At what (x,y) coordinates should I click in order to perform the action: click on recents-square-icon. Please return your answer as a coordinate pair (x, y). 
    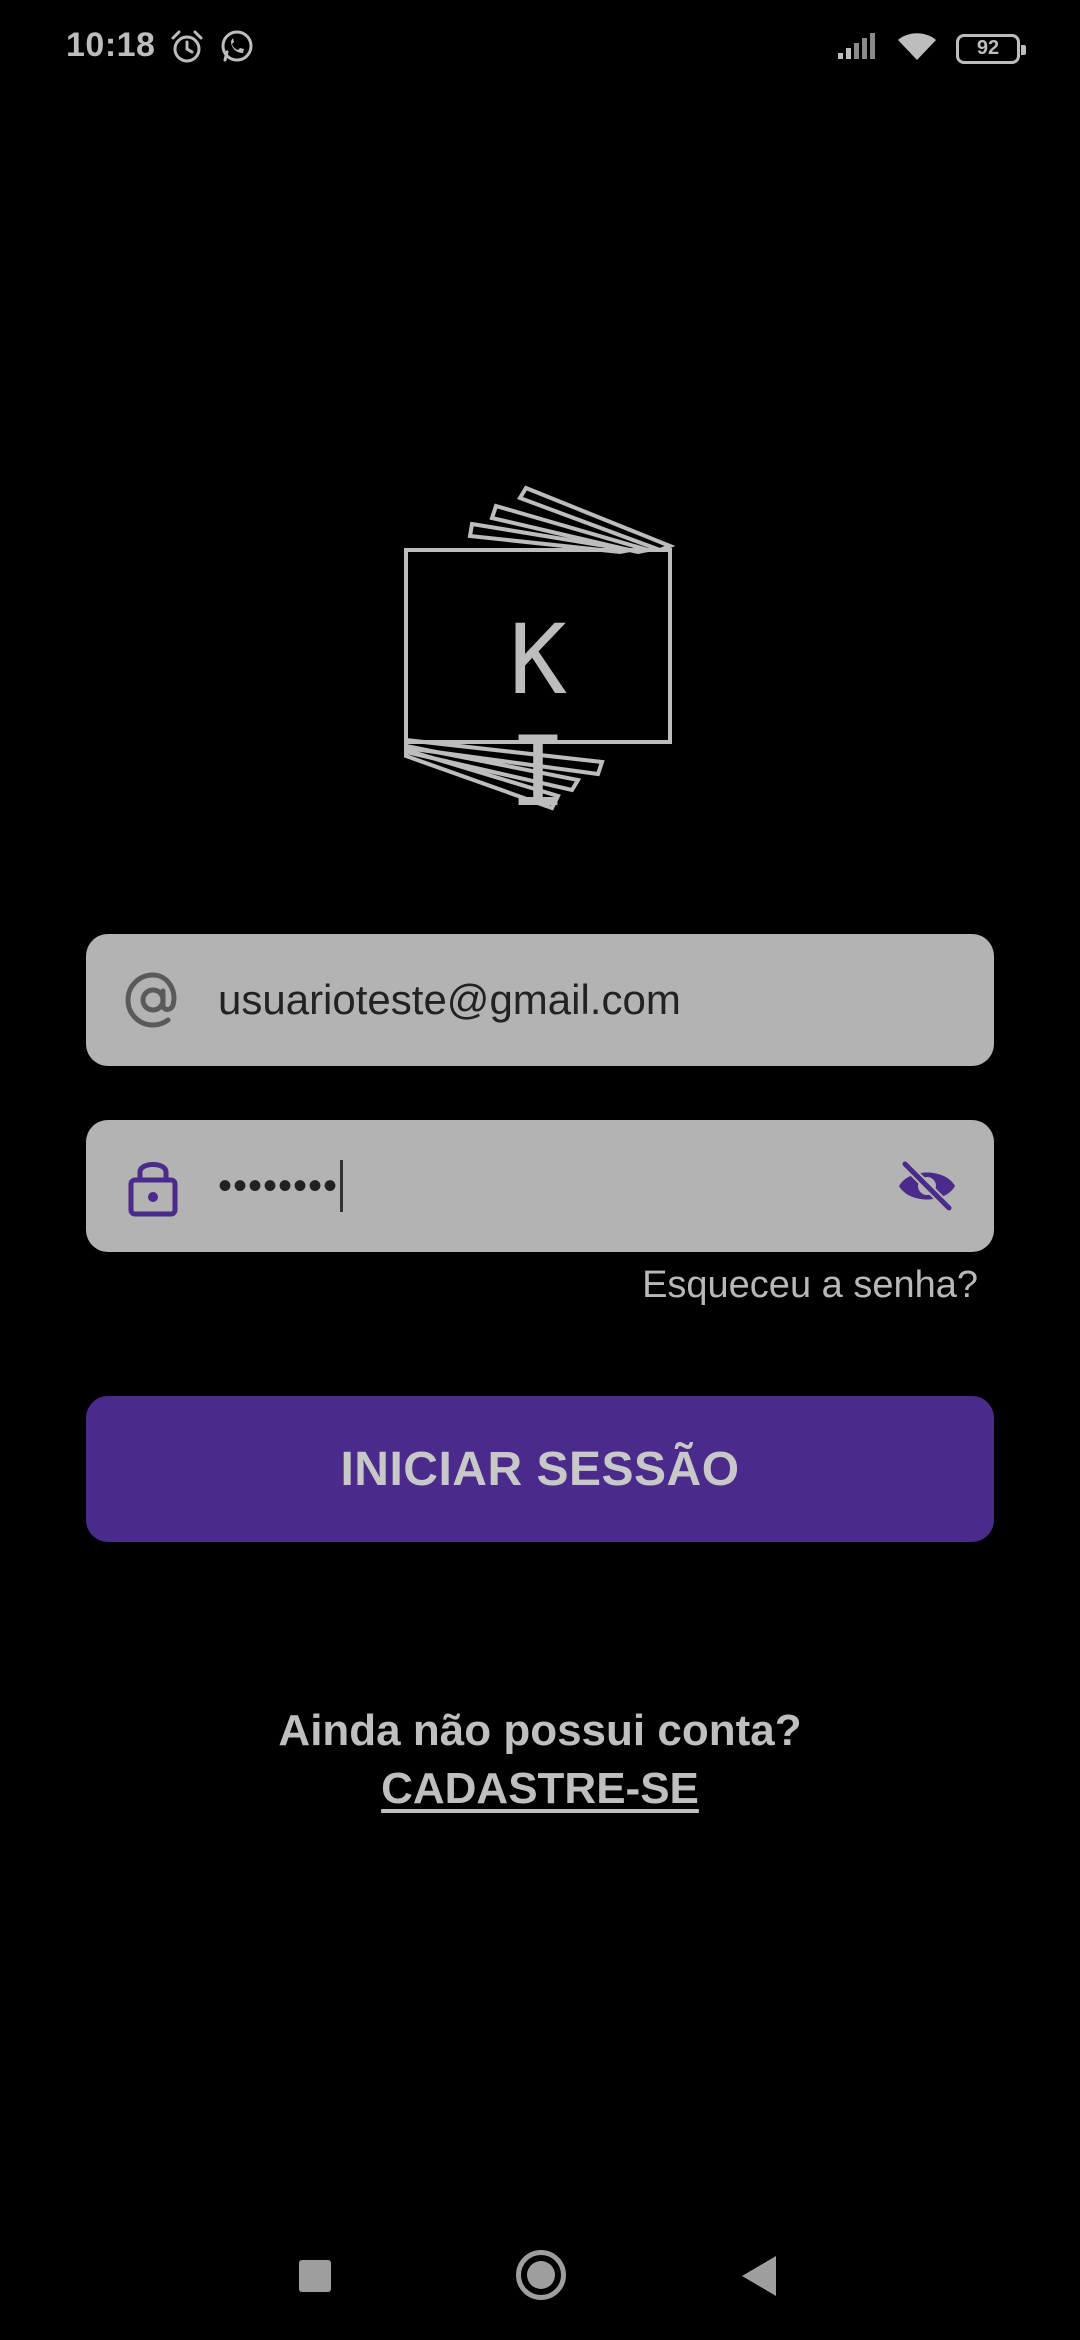
    Looking at the image, I should click on (315, 2276).